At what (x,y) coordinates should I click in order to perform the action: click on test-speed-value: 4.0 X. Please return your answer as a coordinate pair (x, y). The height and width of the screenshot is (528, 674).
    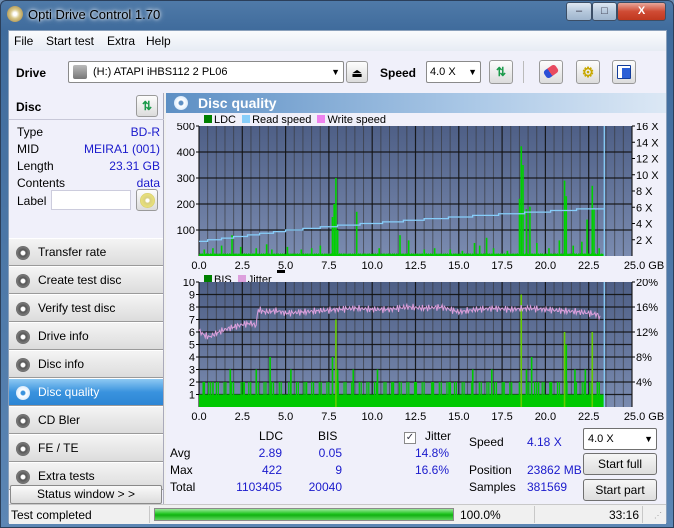
    Looking at the image, I should click on (601, 439).